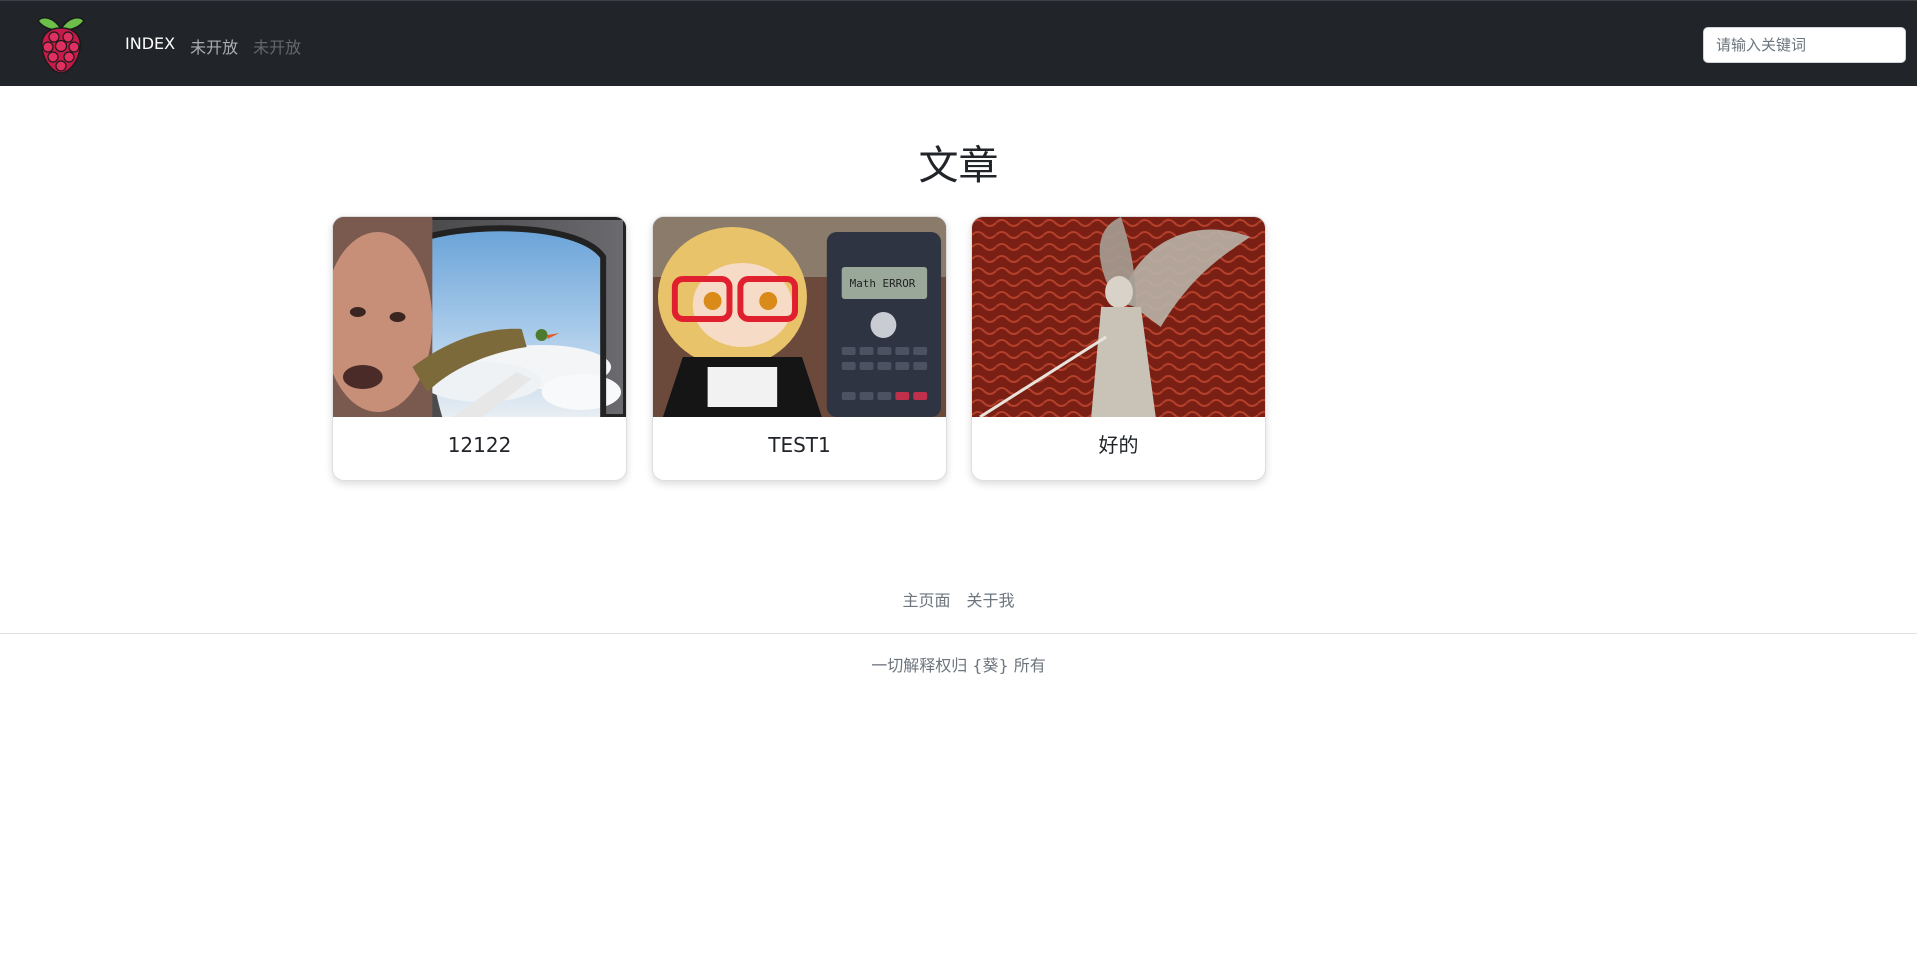 The height and width of the screenshot is (953, 1917). Describe the element at coordinates (958, 633) in the screenshot. I see `footer-divider` at that location.